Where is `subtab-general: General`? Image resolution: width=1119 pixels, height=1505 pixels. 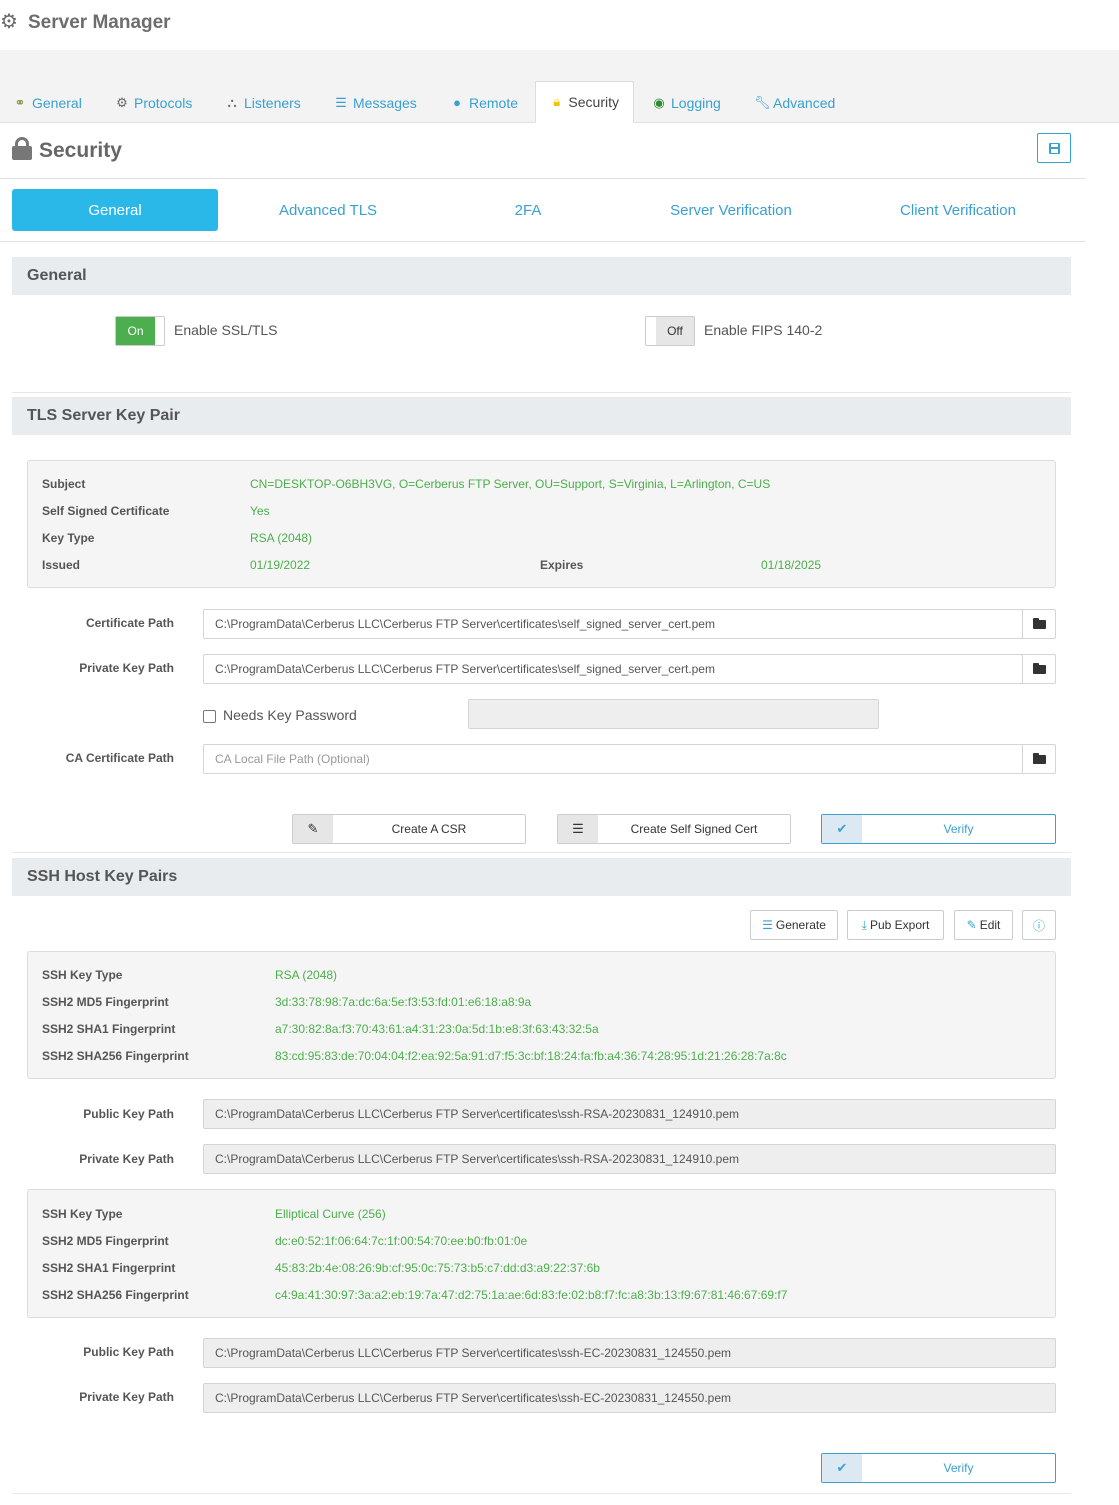
subtab-general: General is located at coordinates (115, 210).